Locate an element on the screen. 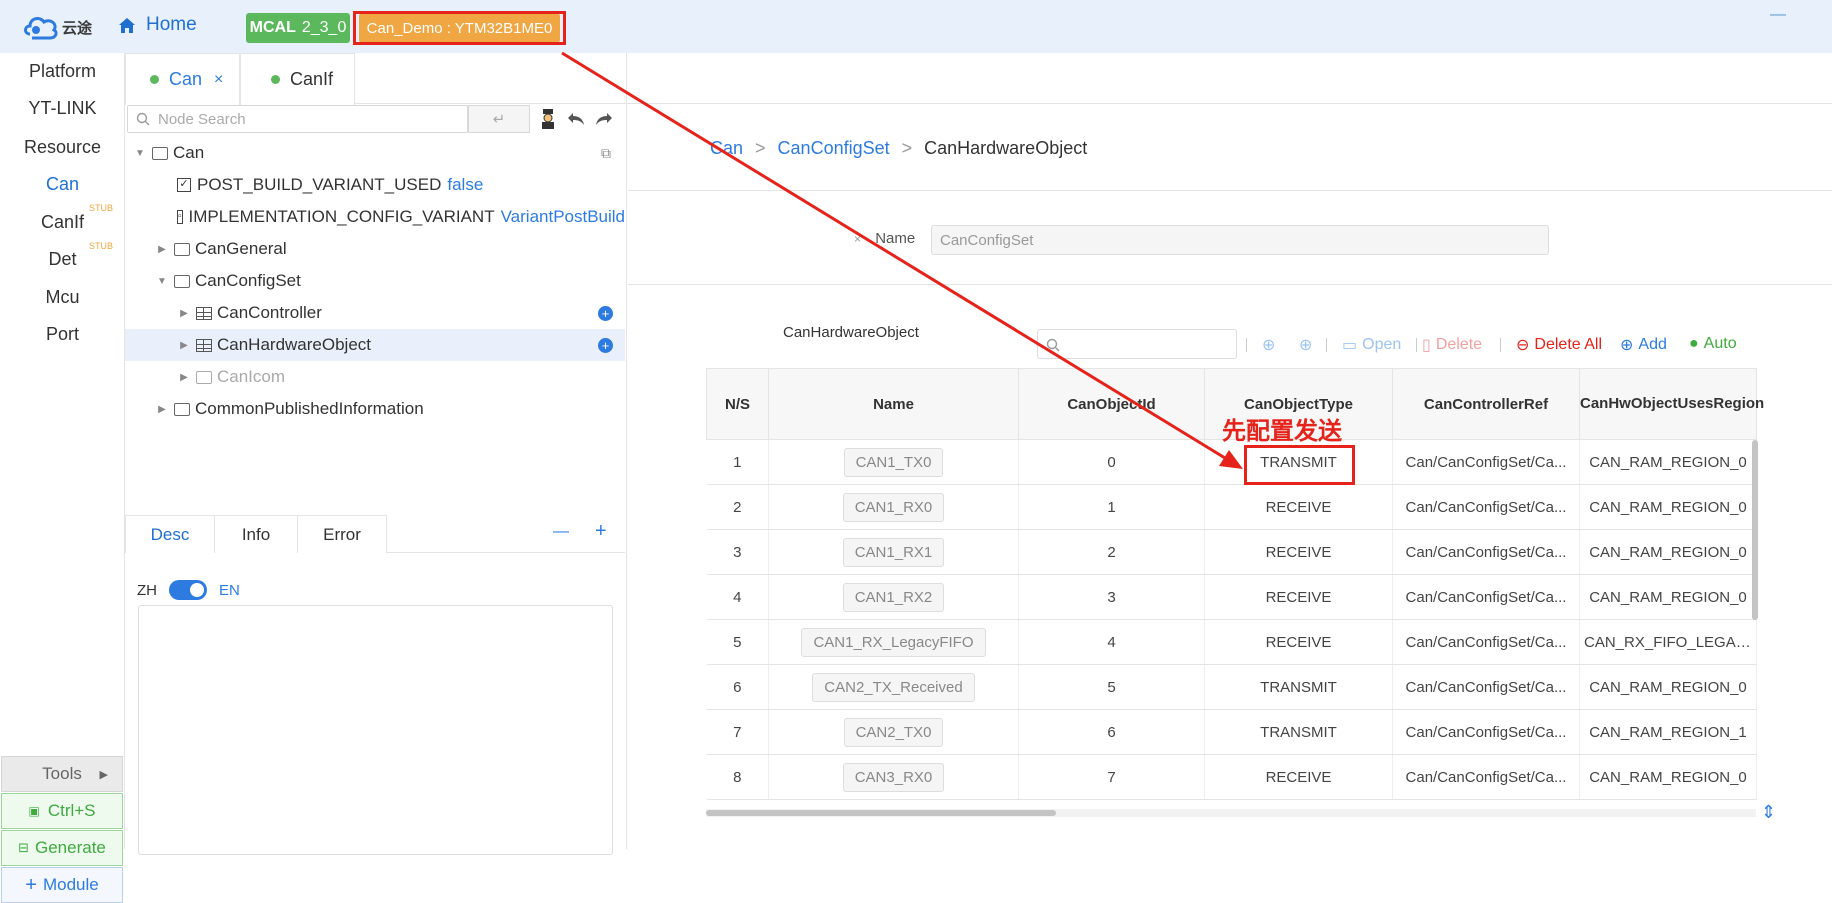  column-header: CanControllerRef is located at coordinates (1486, 404).